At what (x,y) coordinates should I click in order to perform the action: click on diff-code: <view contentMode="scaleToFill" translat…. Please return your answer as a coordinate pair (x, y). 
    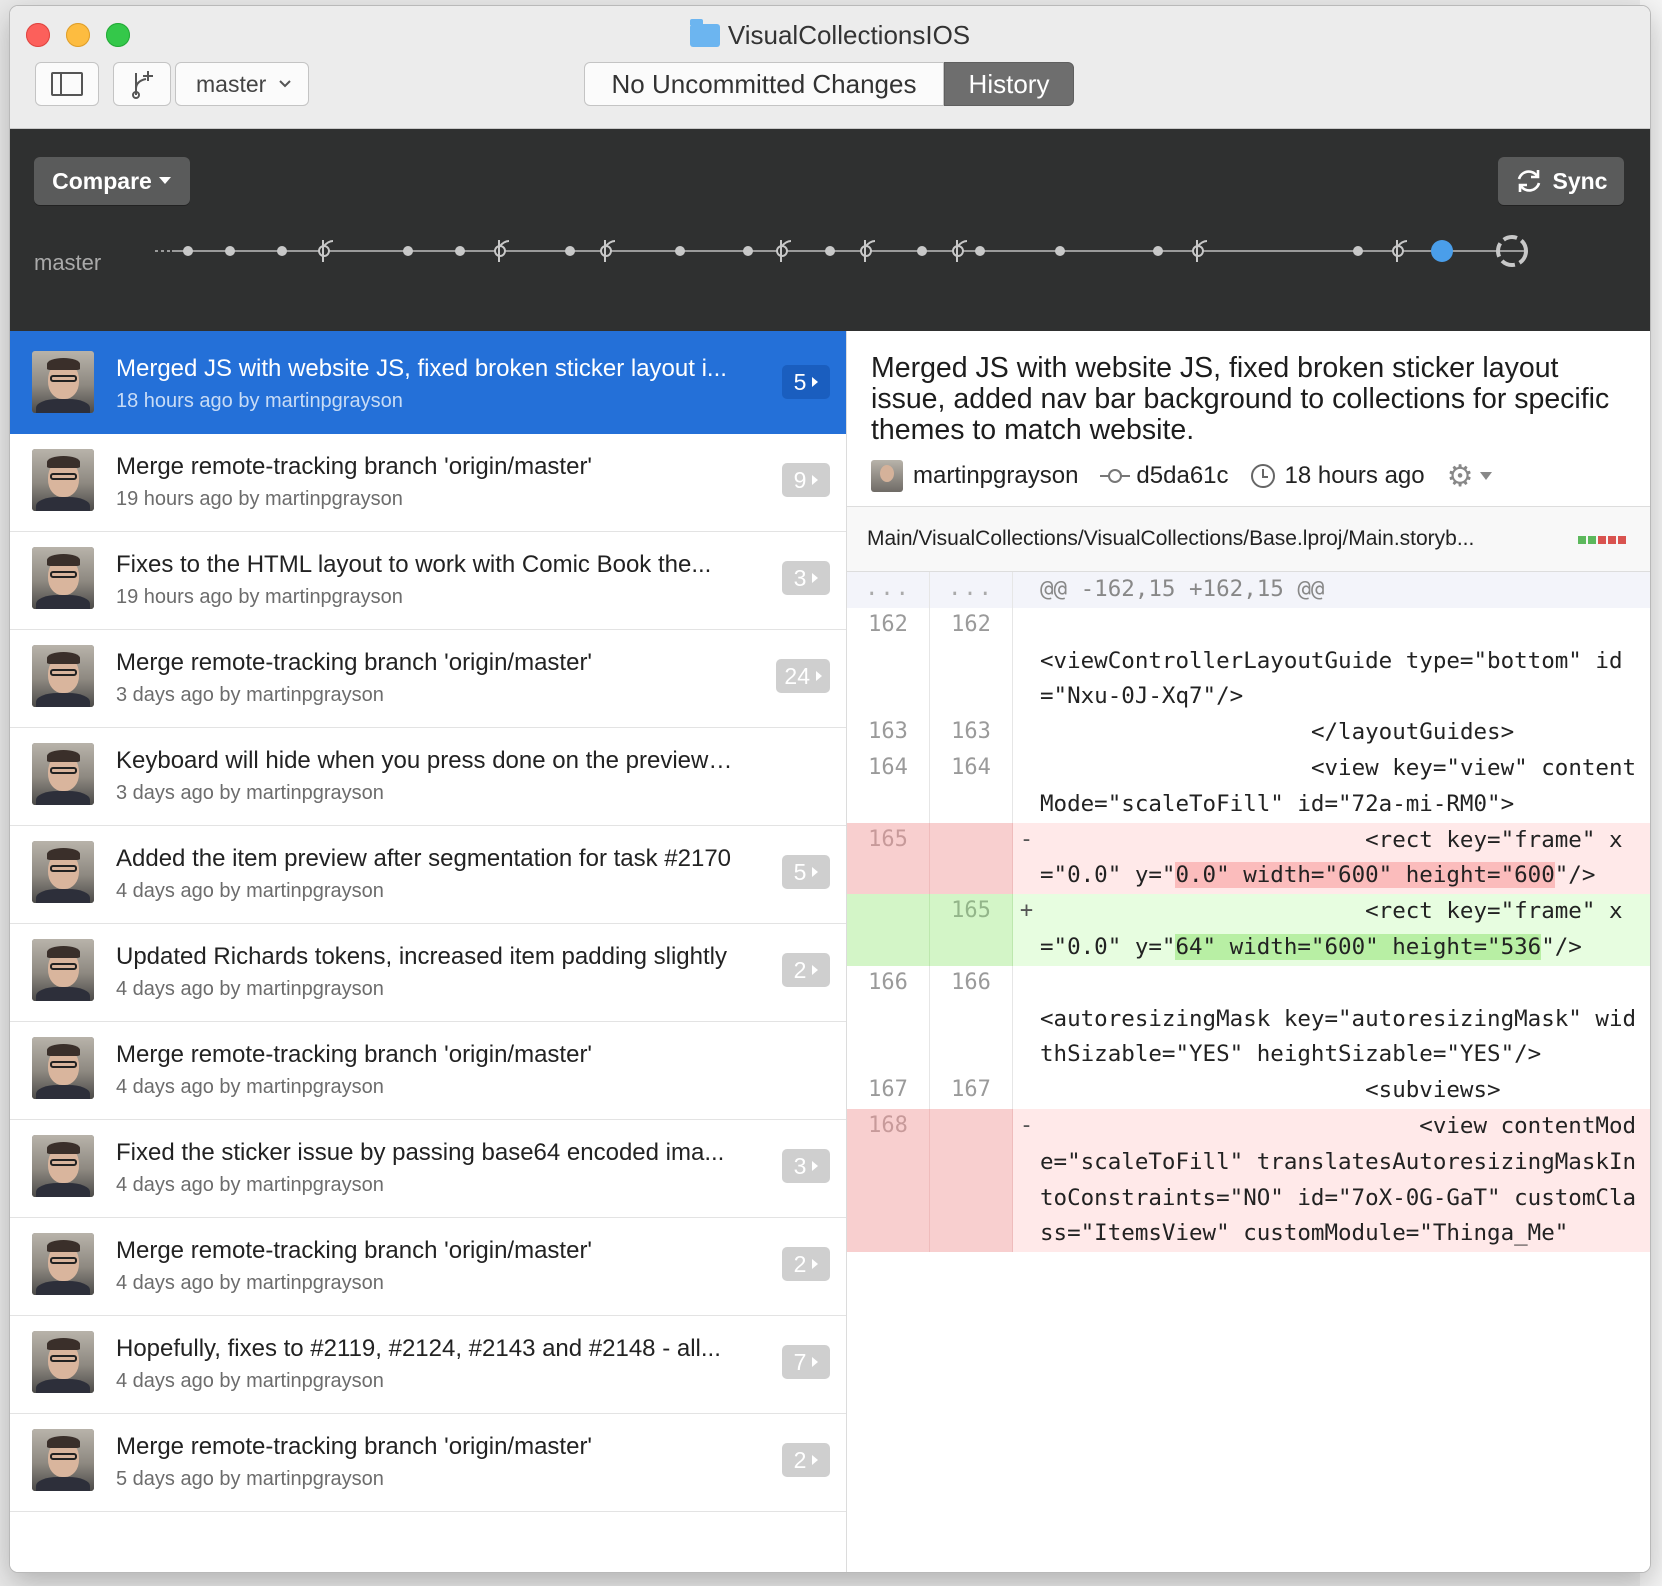
    Looking at the image, I should click on (1338, 1179).